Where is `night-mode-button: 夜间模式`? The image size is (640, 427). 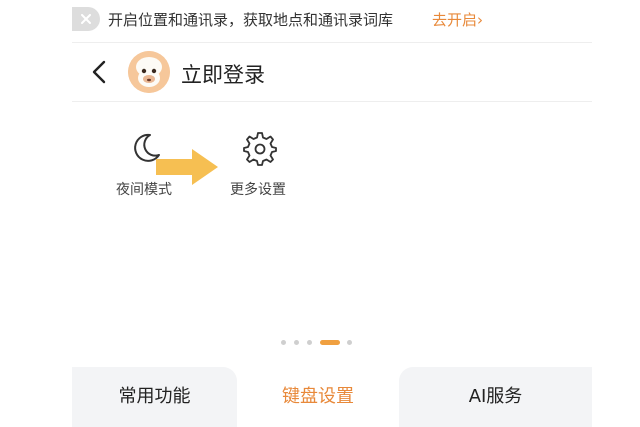
night-mode-button: 夜间模式 is located at coordinates (148, 165).